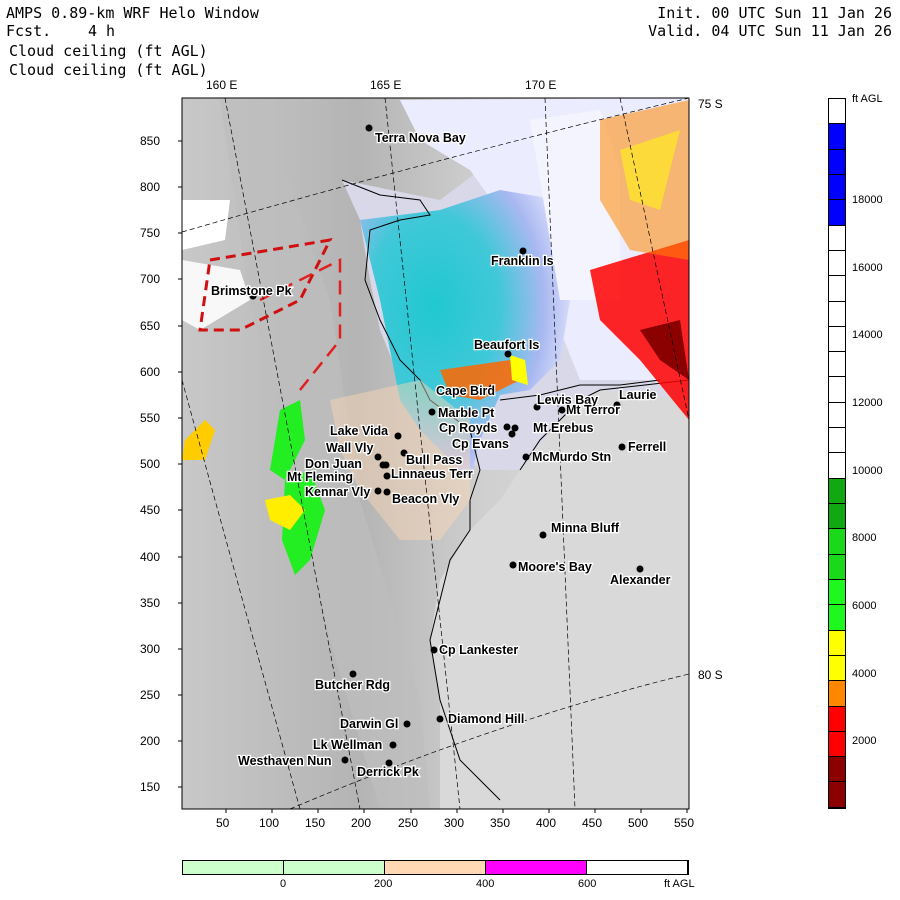 The image size is (900, 900). I want to click on station-label: Lk Wellman, so click(347, 745).